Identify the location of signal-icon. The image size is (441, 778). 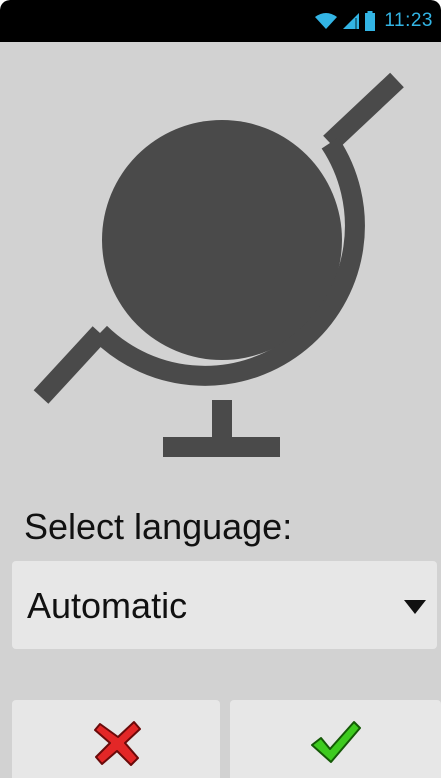
(351, 21).